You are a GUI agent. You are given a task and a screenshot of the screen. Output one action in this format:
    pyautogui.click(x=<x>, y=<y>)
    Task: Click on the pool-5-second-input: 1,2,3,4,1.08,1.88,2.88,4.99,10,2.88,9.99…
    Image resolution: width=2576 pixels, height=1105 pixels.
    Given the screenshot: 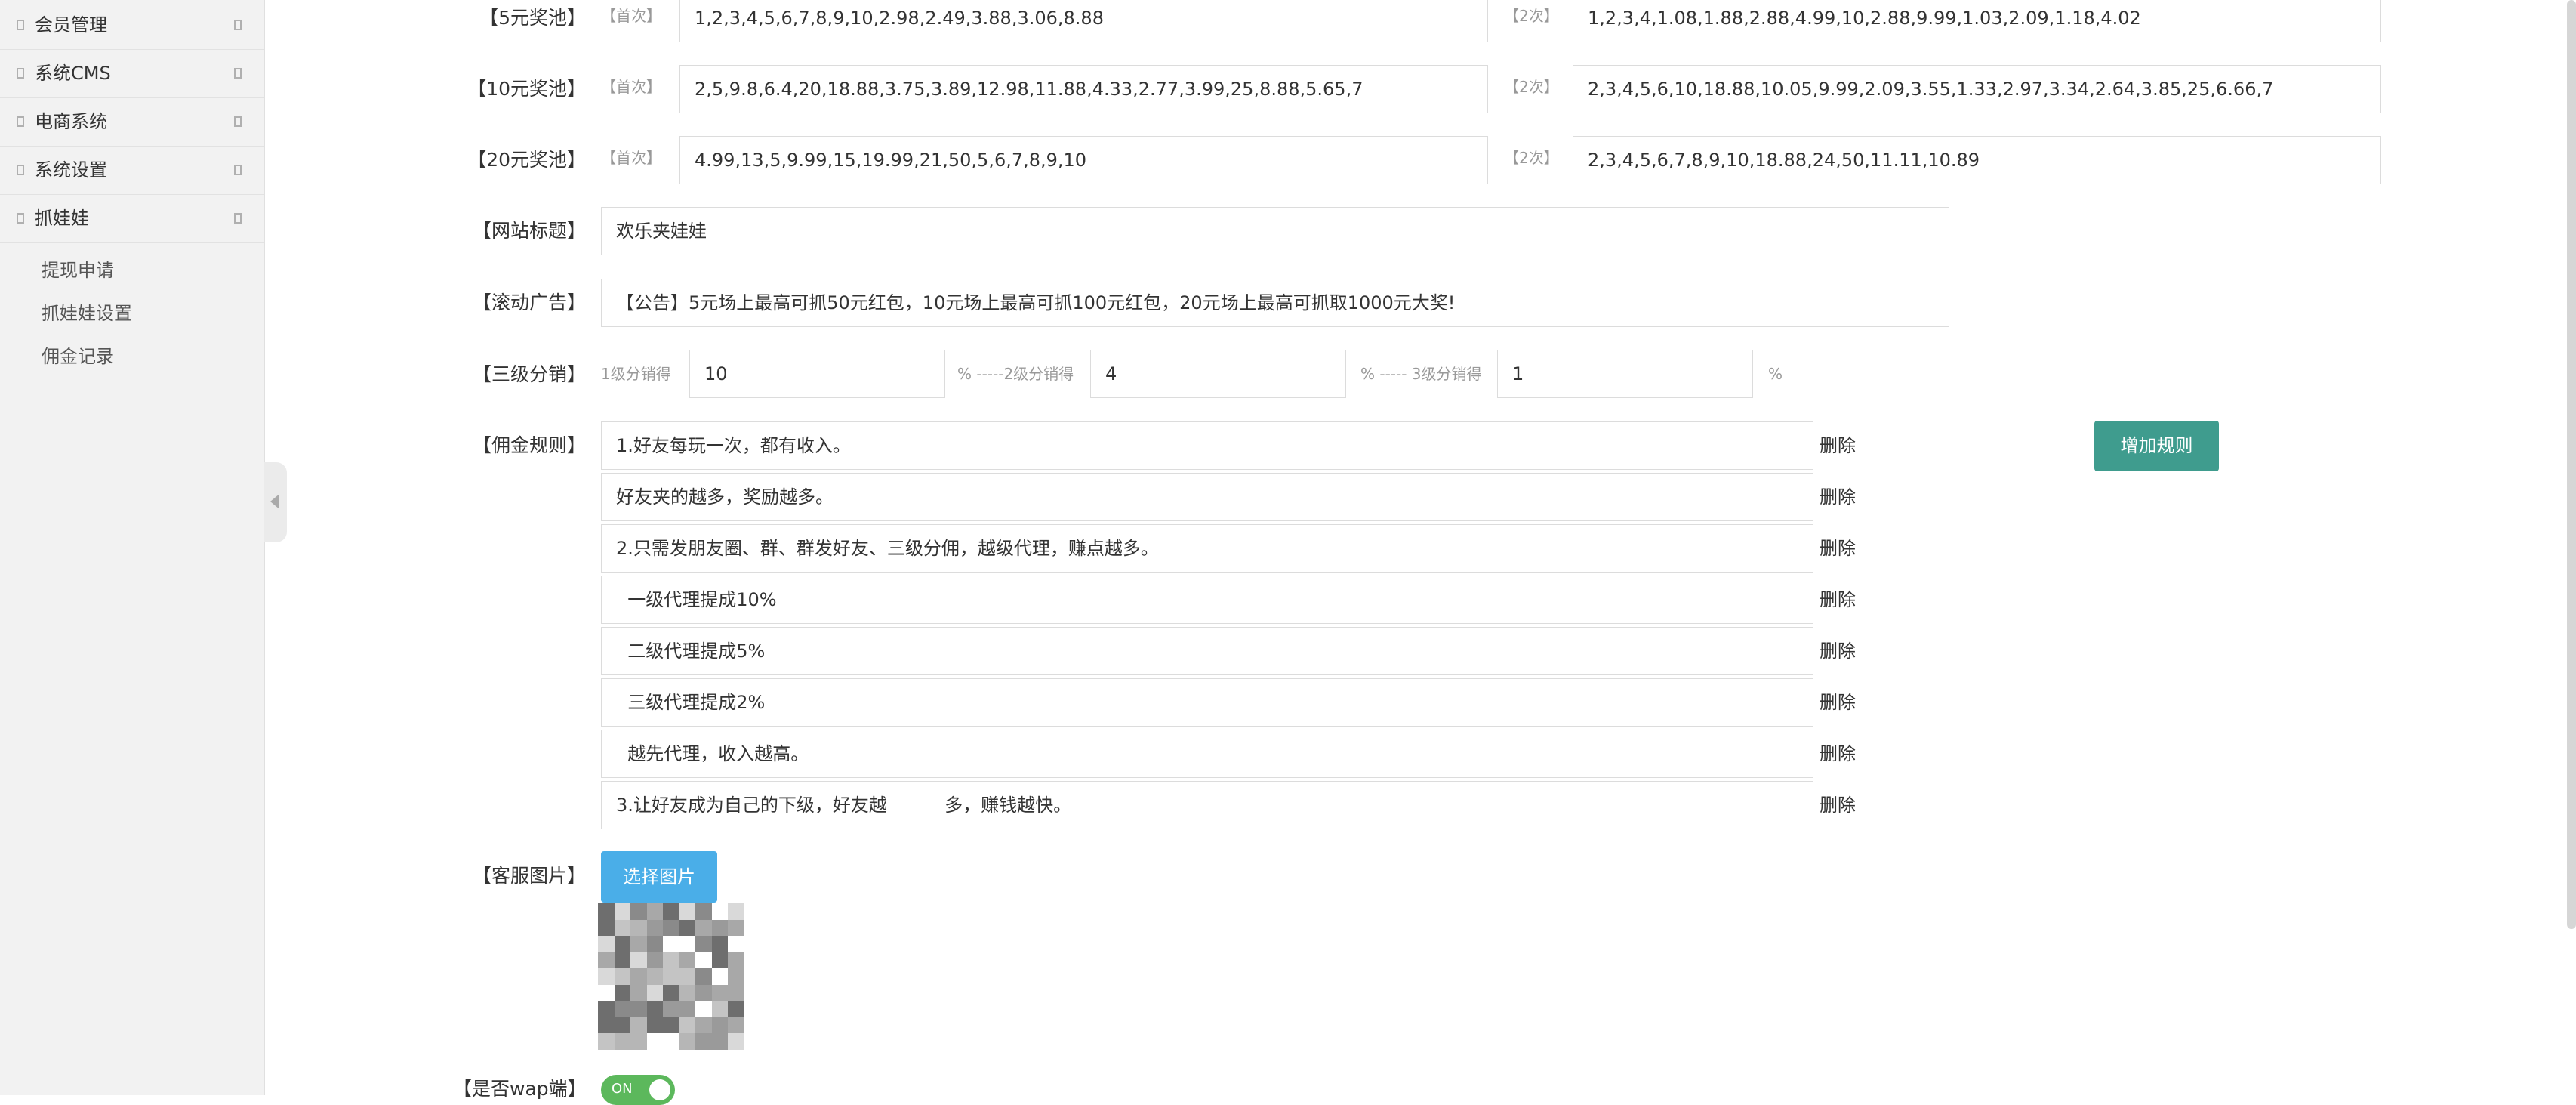 What is the action you would take?
    pyautogui.click(x=1977, y=21)
    